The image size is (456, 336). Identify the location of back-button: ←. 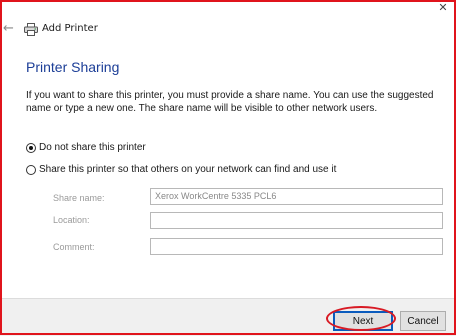
(8, 29).